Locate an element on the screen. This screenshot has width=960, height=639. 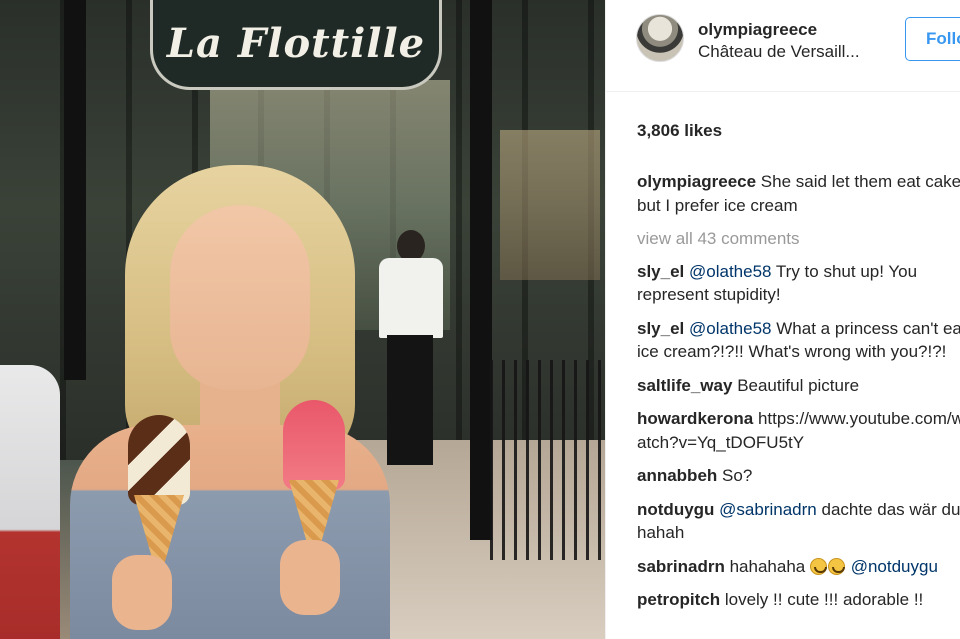
view-all-comments-link: view all 43 comments is located at coordinates (798, 239).